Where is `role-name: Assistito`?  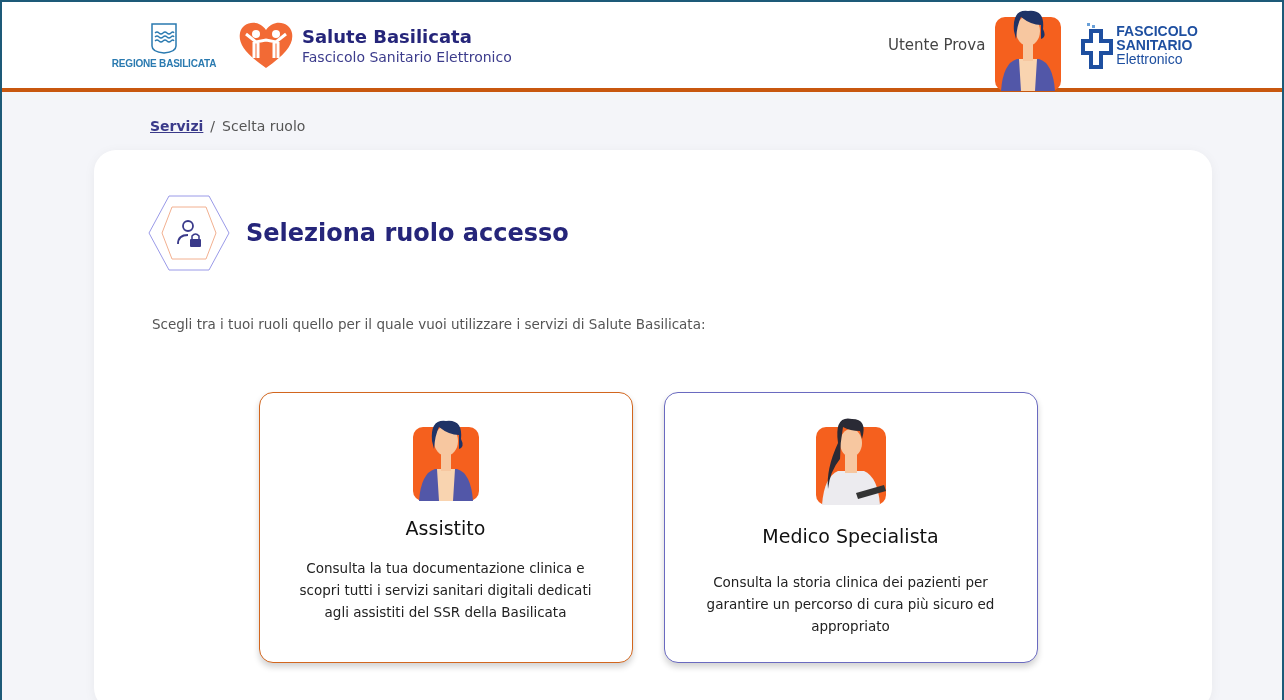 role-name: Assistito is located at coordinates (445, 528).